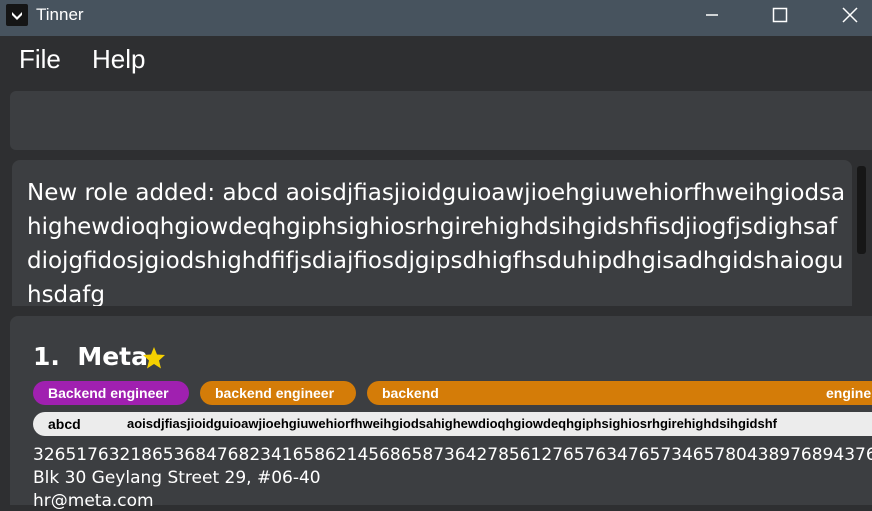 The image size is (872, 511). Describe the element at coordinates (436, 18) in the screenshot. I see `title-bar: Tinner` at that location.